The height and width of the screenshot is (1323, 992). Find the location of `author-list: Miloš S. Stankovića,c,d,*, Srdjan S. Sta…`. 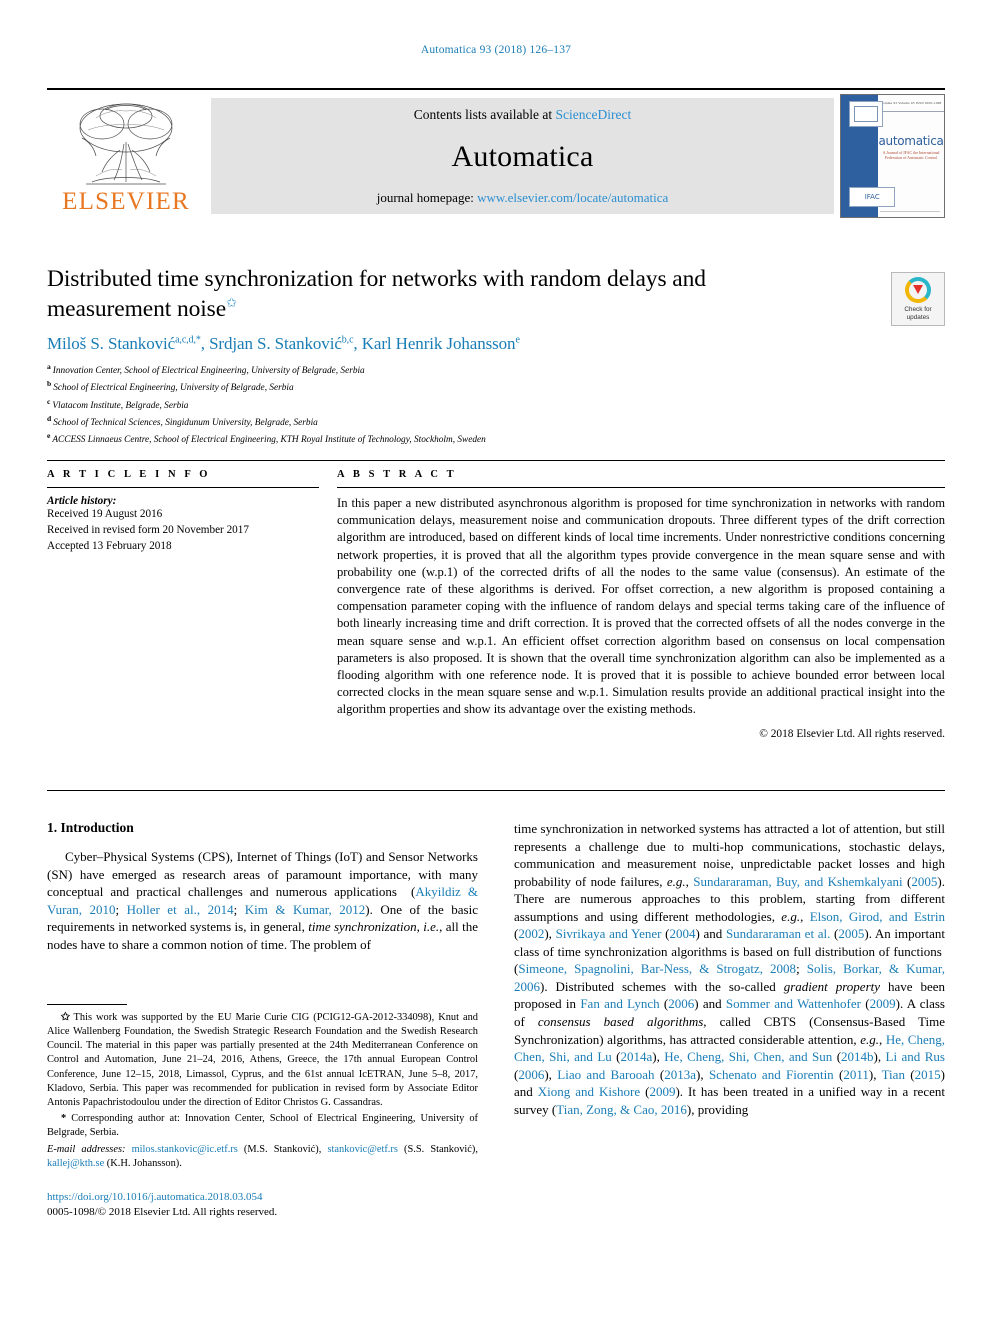

author-list: Miloš S. Stankovića,c,d,*, Srdjan S. Sta… is located at coordinates (283, 344).